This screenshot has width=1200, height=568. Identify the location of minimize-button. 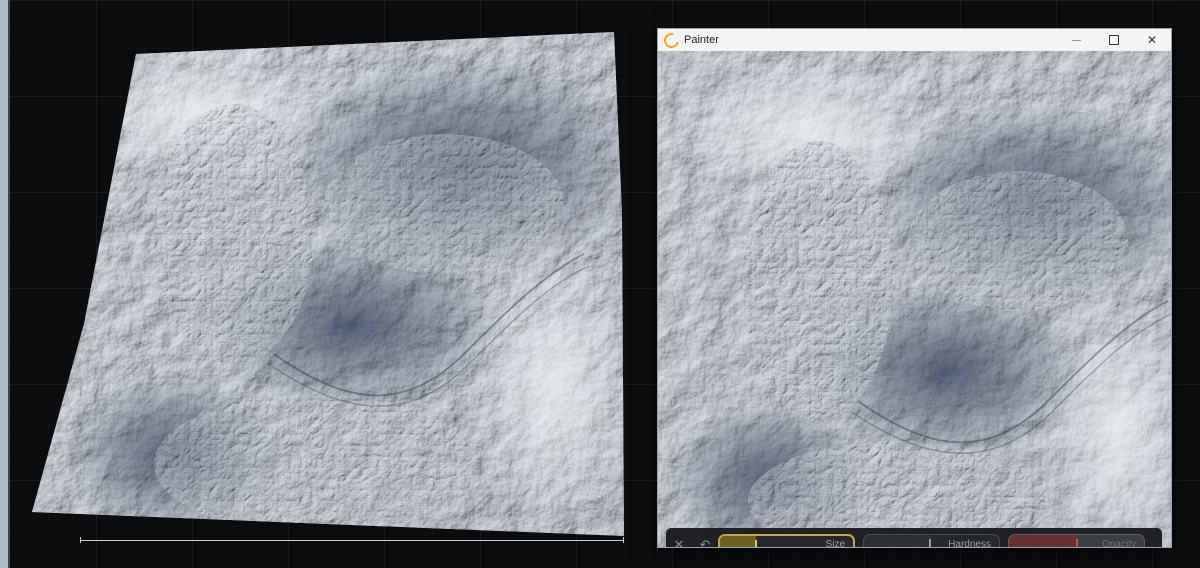
(1076, 40).